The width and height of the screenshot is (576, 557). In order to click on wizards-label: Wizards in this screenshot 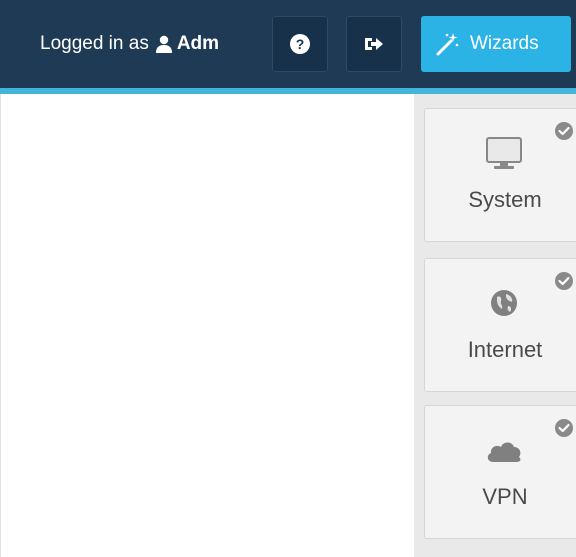, I will do `click(504, 43)`.